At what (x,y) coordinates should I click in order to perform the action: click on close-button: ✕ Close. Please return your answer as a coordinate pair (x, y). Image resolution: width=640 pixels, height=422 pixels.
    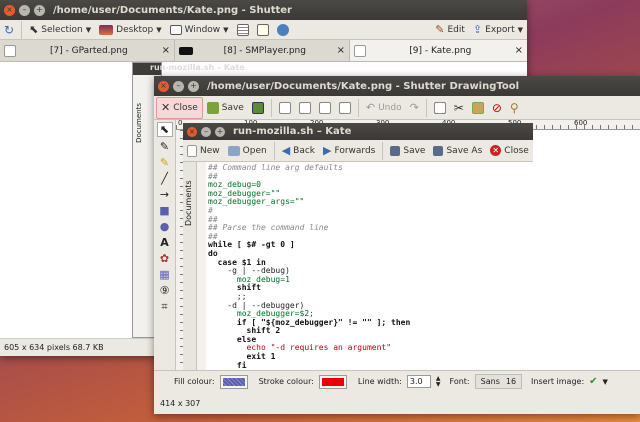
    Looking at the image, I should click on (179, 107).